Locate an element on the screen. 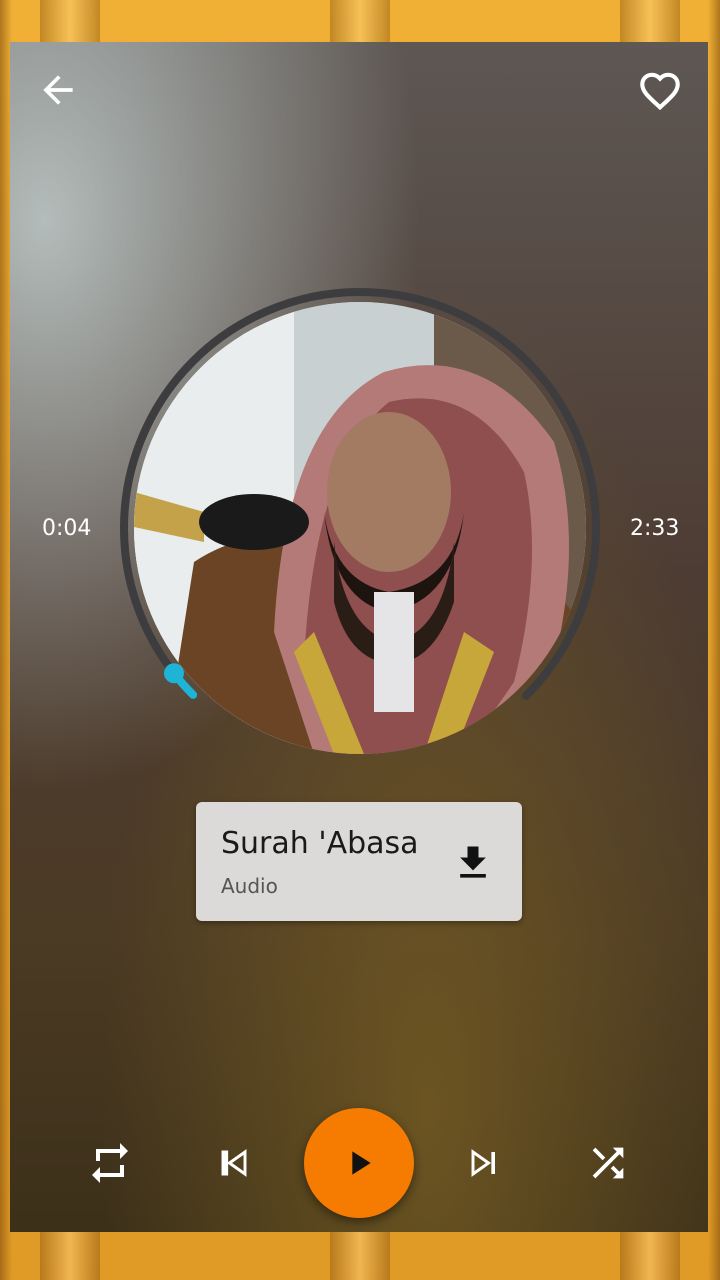  repeat-icon is located at coordinates (110, 1163).